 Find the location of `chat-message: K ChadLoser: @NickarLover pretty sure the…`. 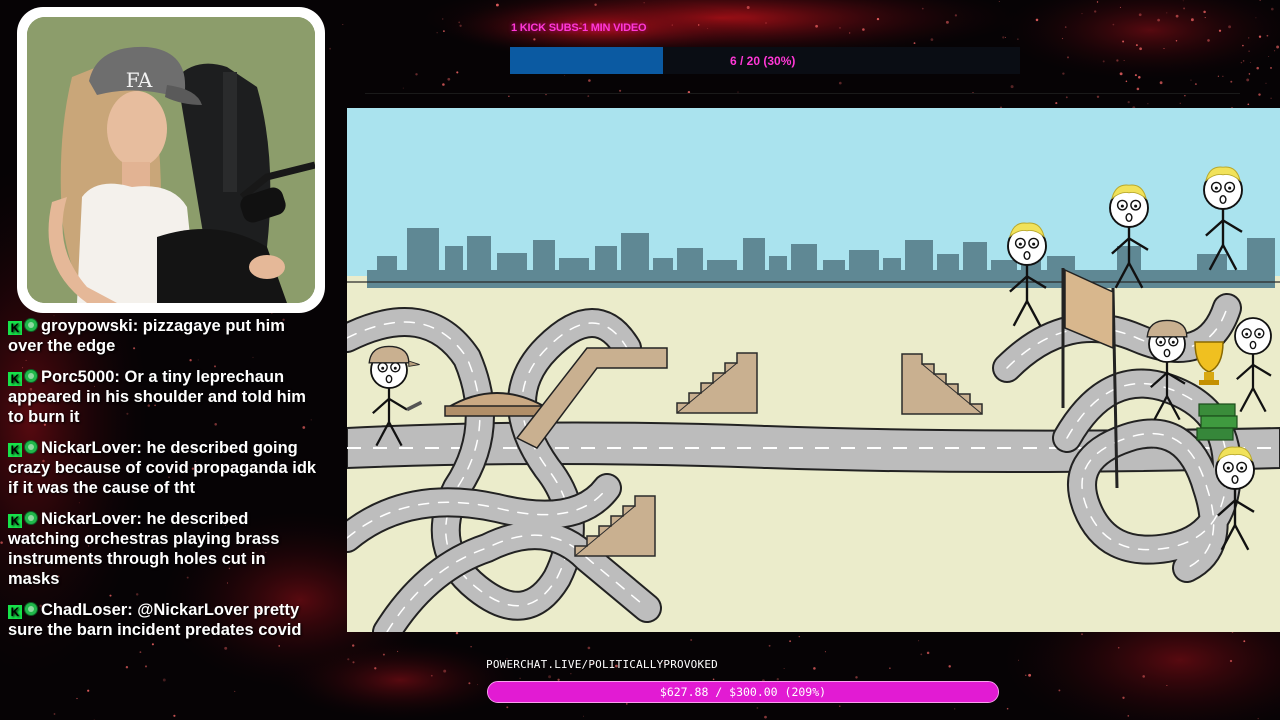

chat-message: K ChadLoser: @NickarLover pretty sure the… is located at coordinates (155, 620).